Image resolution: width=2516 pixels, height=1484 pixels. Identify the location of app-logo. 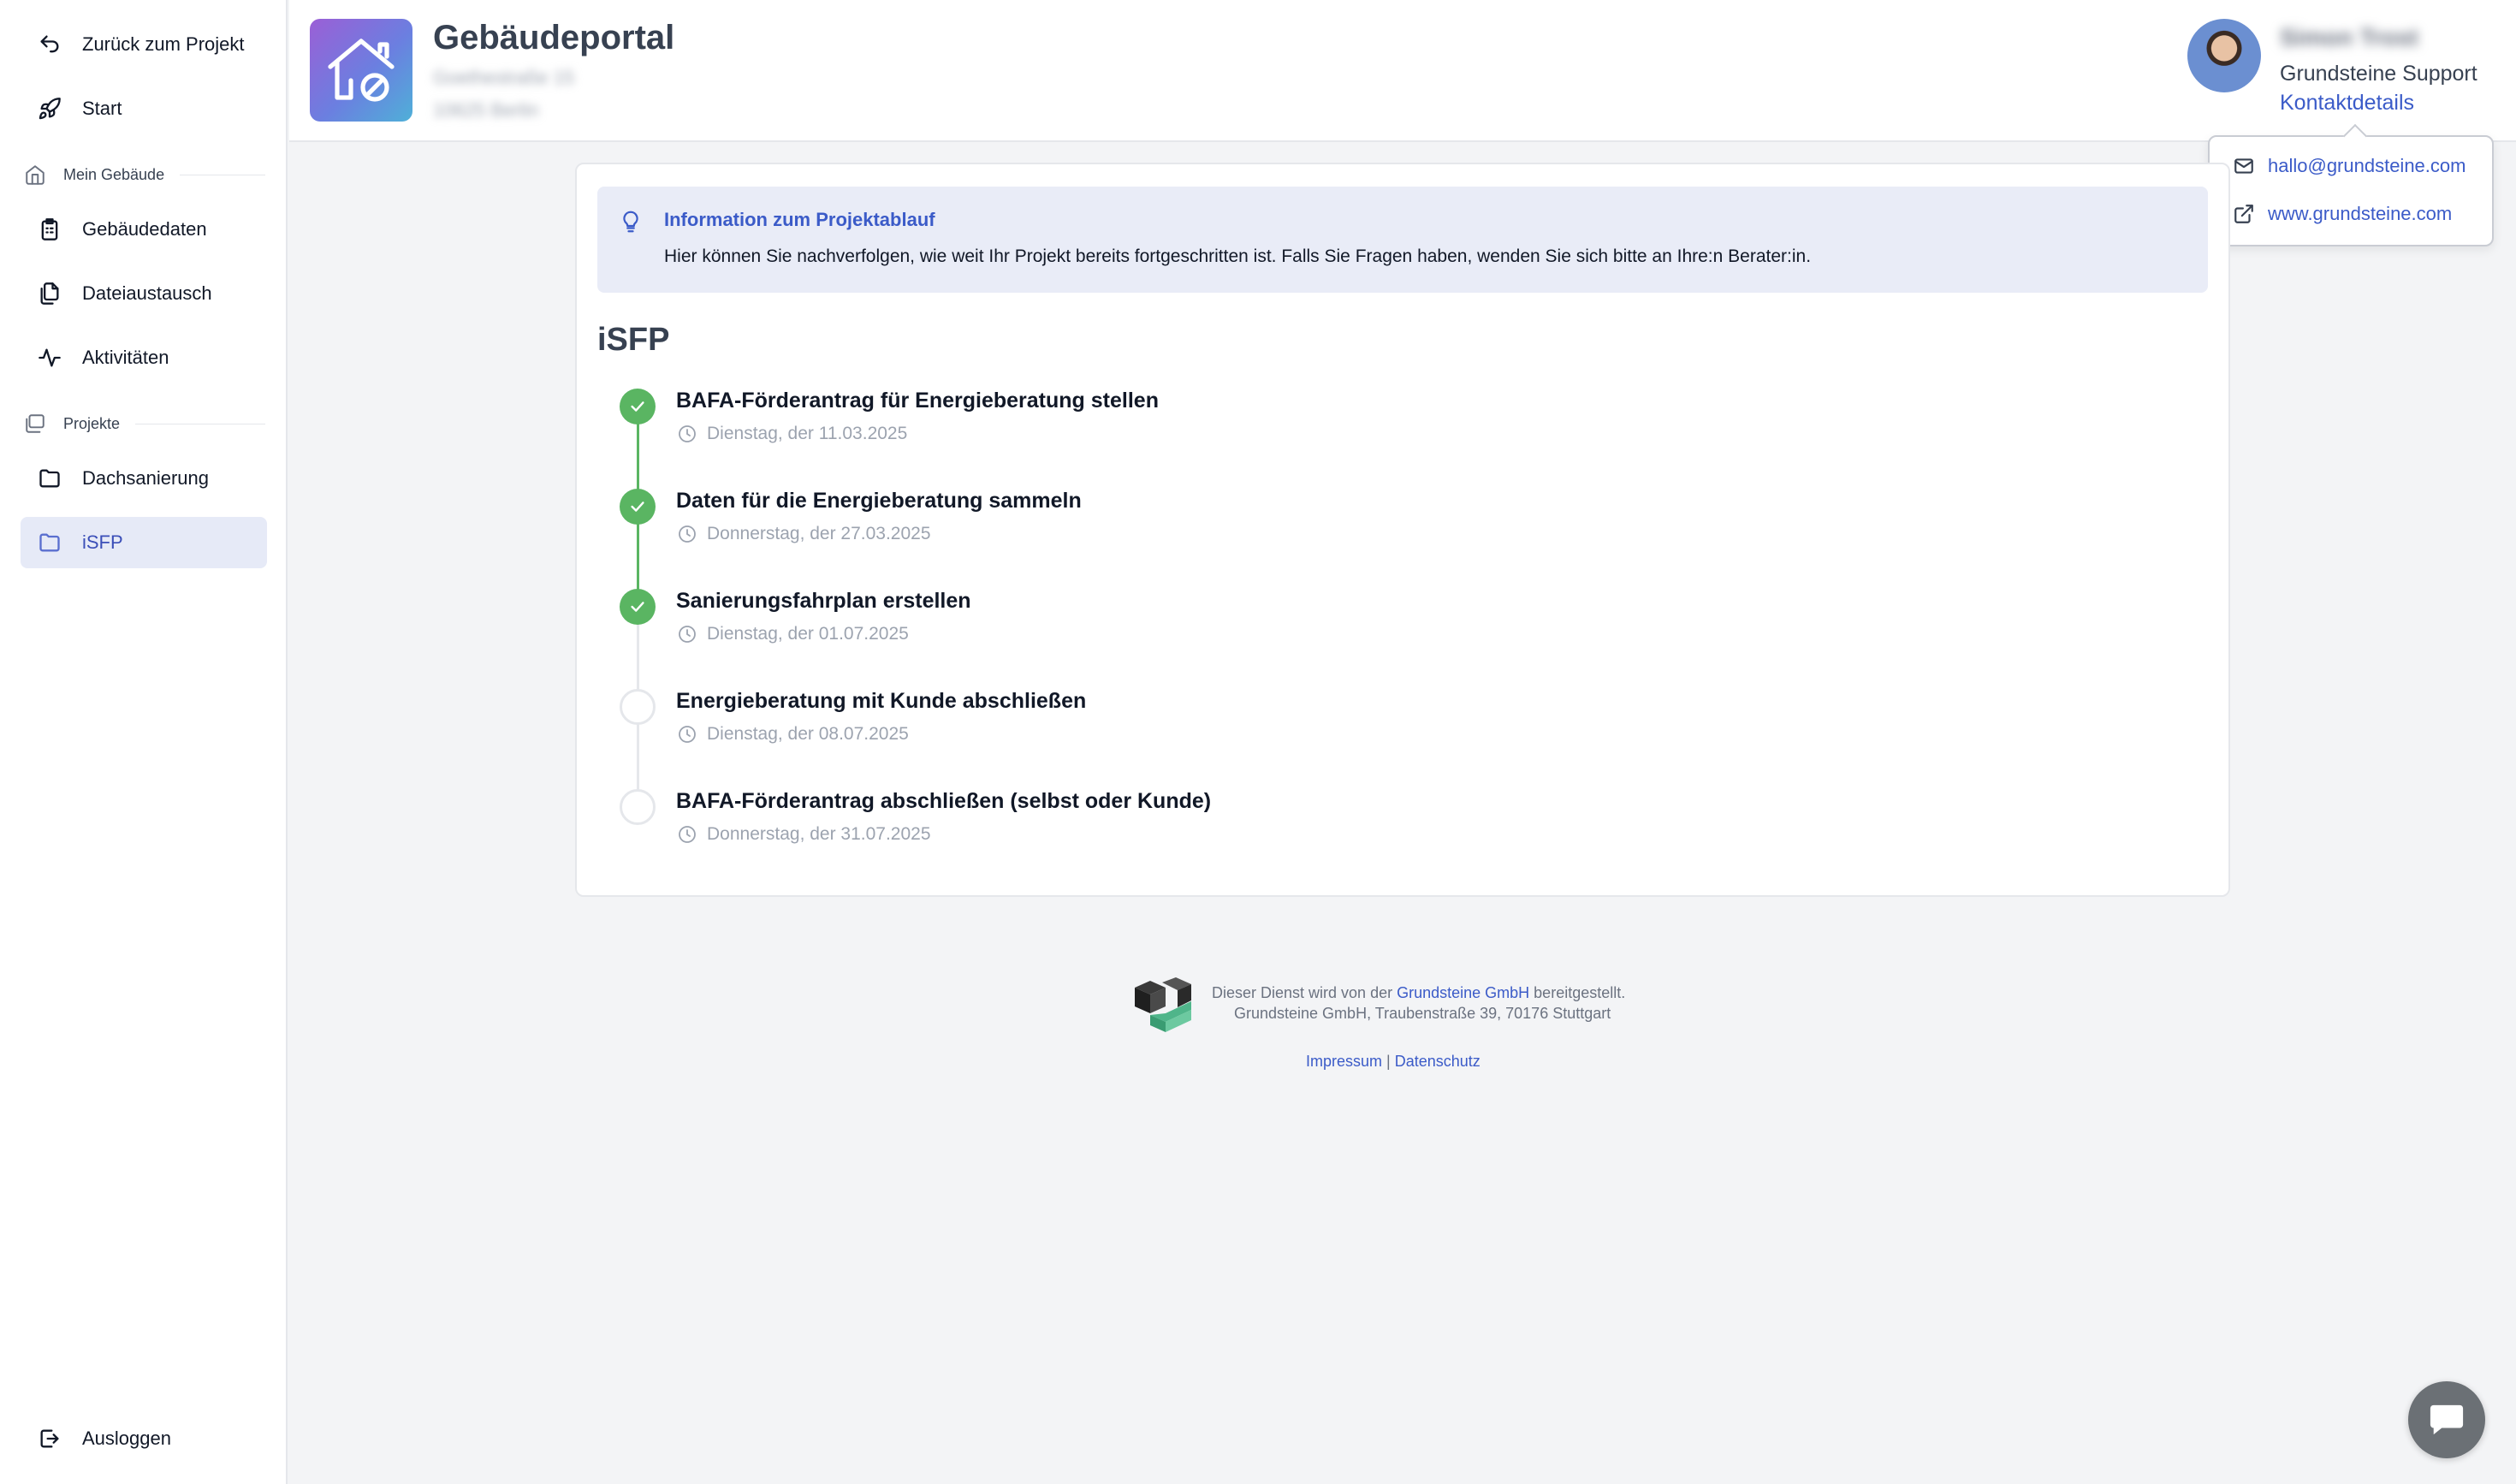
(361, 71).